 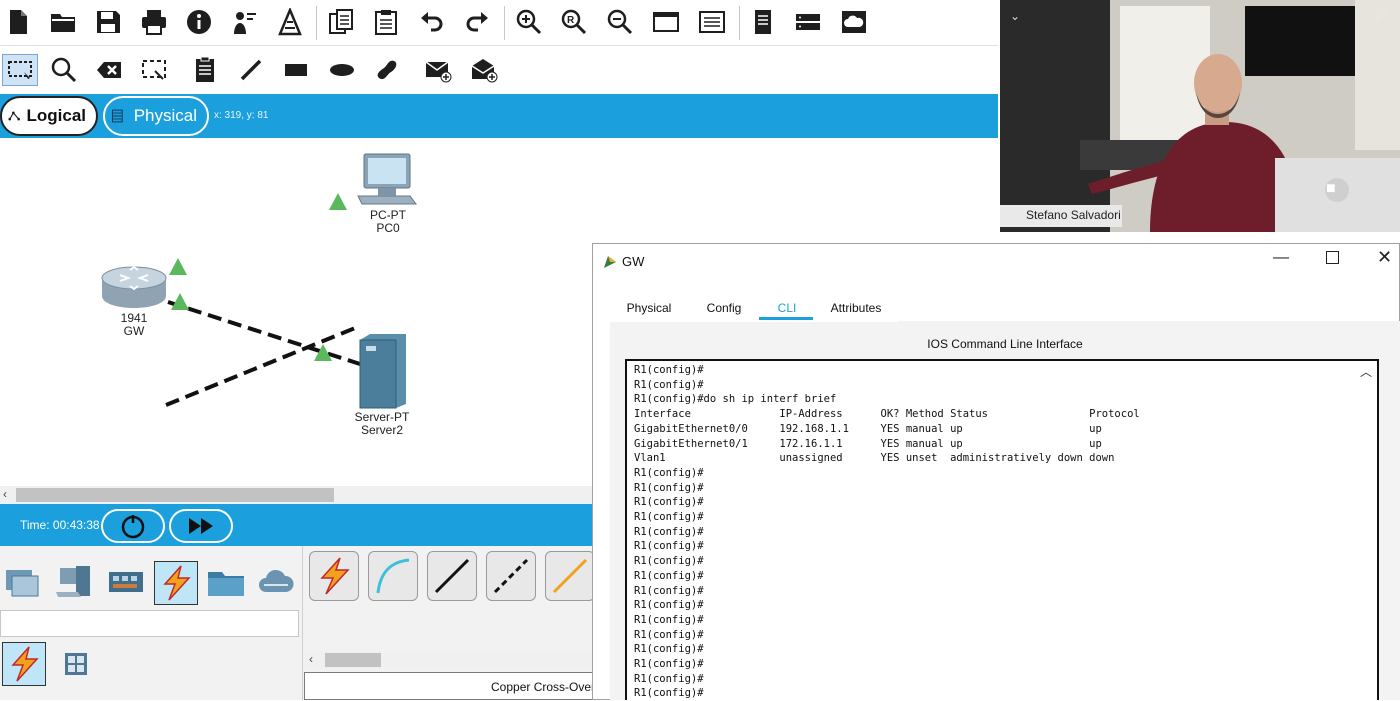 I want to click on link-gw-pc0, so click(x=263, y=365).